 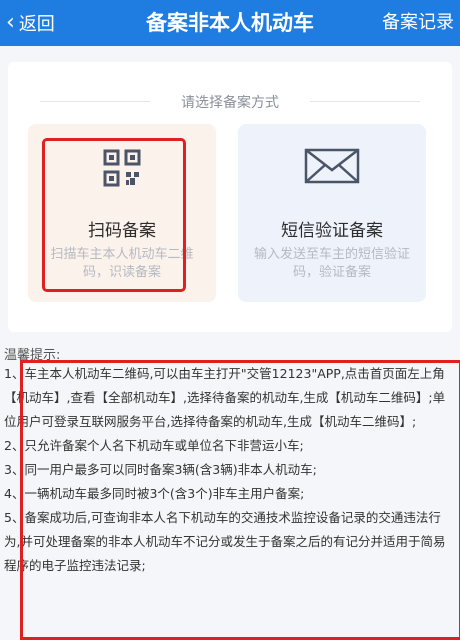 I want to click on sms-method-button: 短信验证备案 输入发送至车主的短信验证码，验证备案, so click(x=332, y=213).